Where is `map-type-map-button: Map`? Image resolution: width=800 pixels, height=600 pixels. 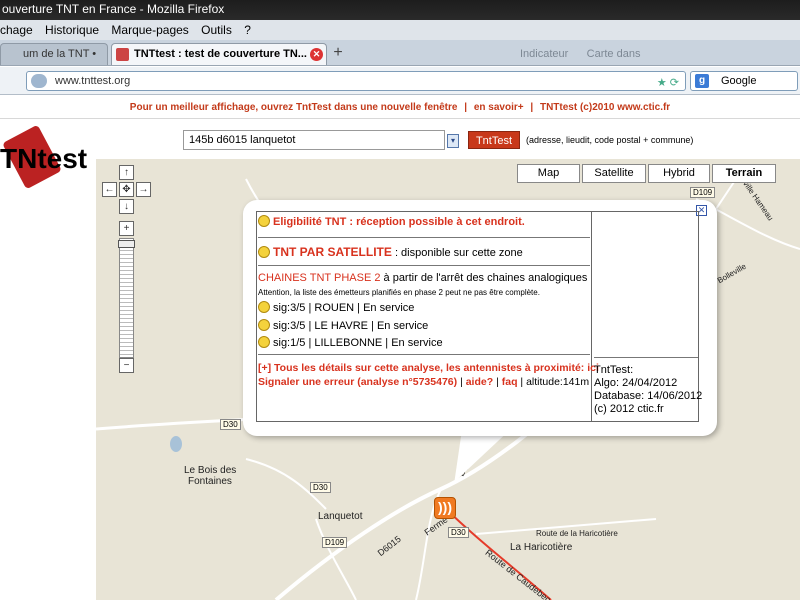 map-type-map-button: Map is located at coordinates (548, 173).